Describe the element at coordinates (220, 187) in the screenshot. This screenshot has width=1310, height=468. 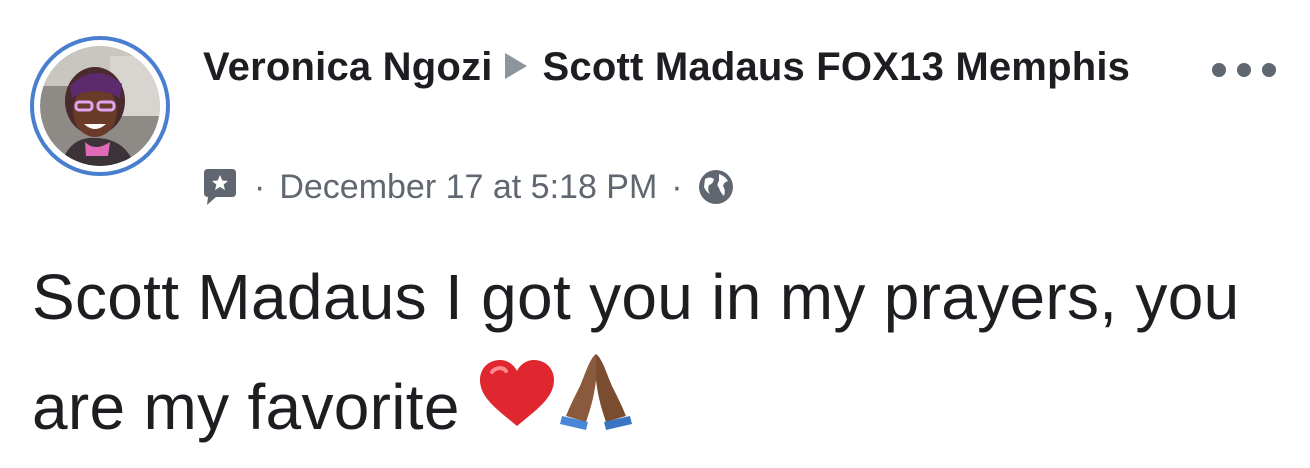
I see `comment-star-icon` at that location.